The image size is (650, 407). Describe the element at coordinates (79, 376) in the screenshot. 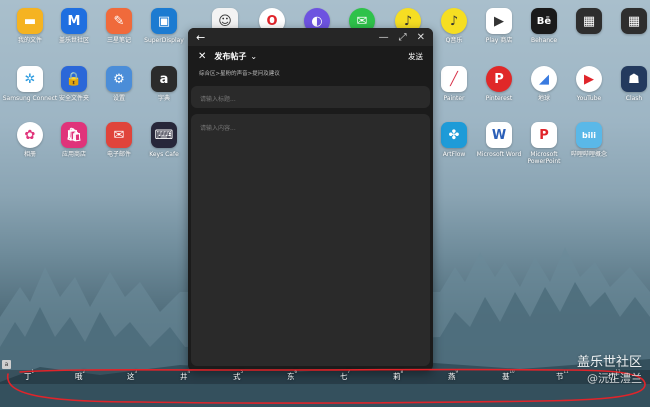

I see `candidate-text: 哦` at that location.